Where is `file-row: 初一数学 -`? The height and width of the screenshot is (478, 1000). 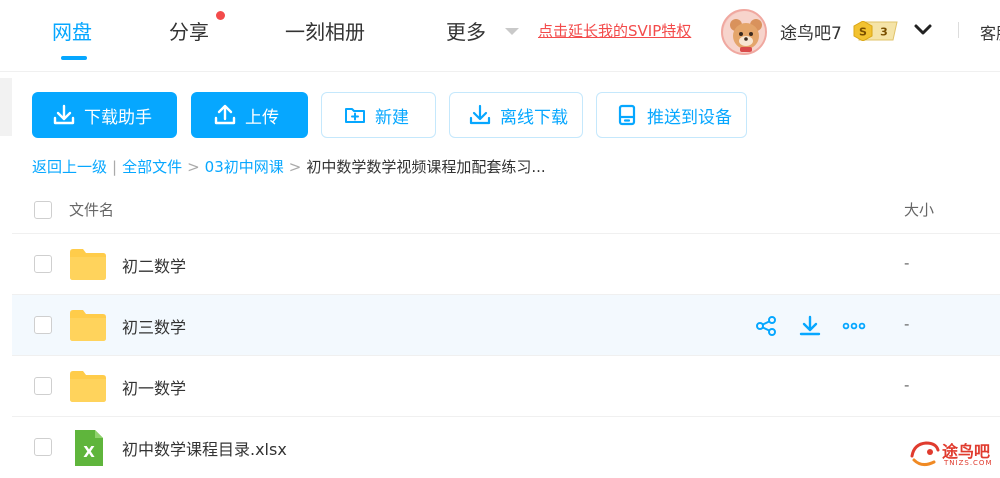
file-row: 初一数学 - is located at coordinates (506, 386).